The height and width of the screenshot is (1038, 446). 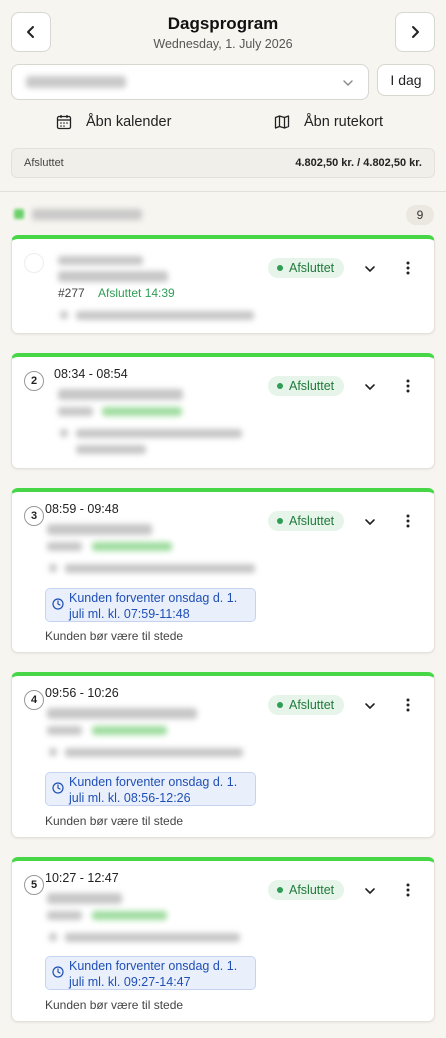 I want to click on open-calendar-link: Åbn kalender, so click(x=113, y=122).